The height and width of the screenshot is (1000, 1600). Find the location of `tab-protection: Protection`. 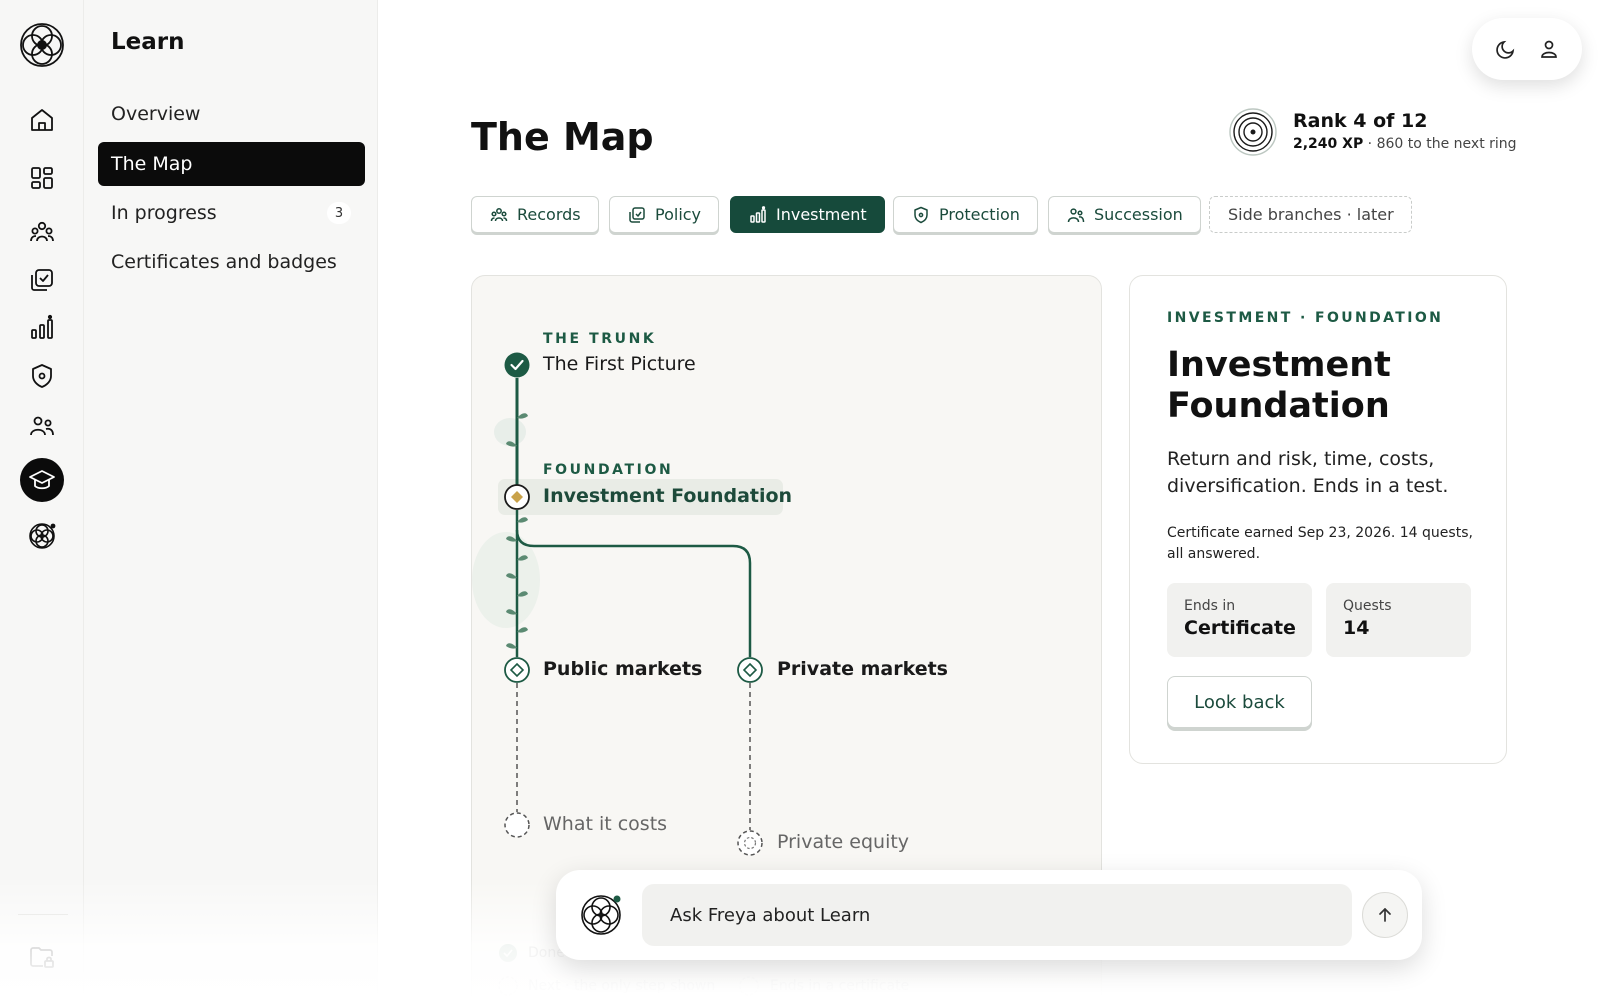

tab-protection: Protection is located at coordinates (965, 214).